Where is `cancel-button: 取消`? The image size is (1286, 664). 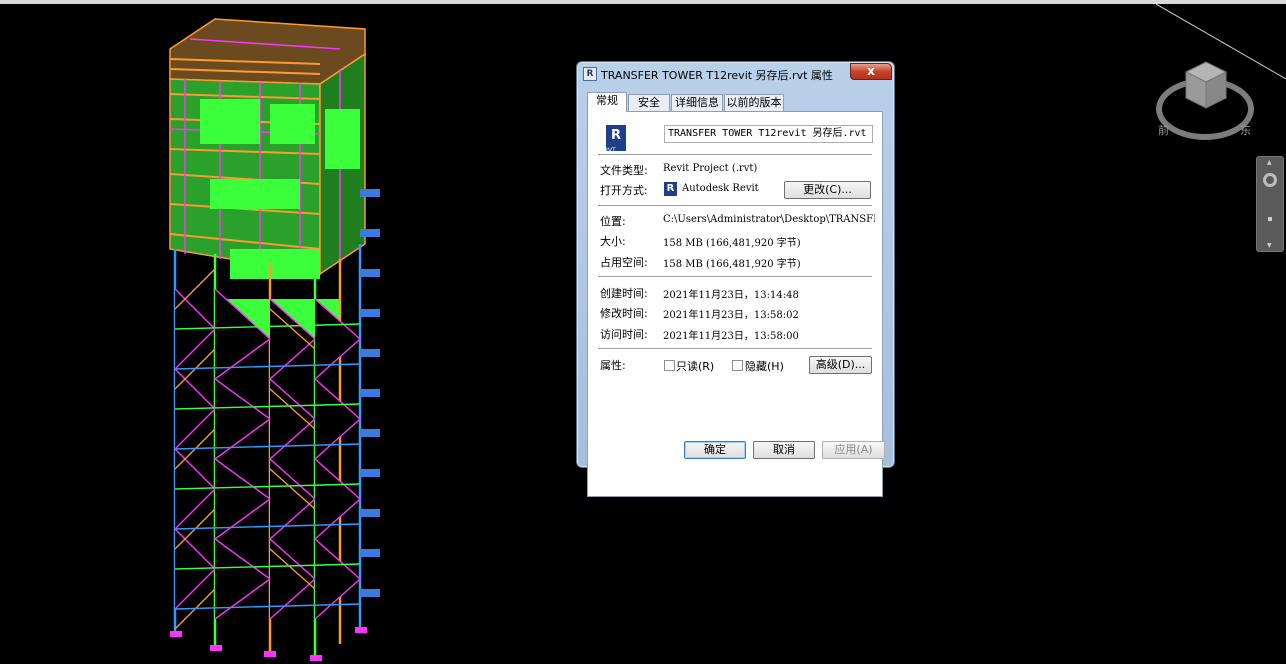 cancel-button: 取消 is located at coordinates (784, 450).